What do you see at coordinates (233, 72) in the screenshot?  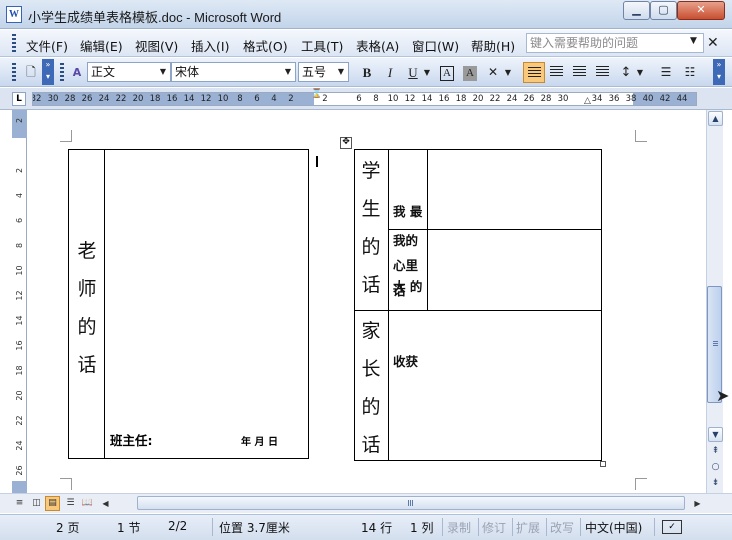 I see `font-select: 宋体 ▼` at bounding box center [233, 72].